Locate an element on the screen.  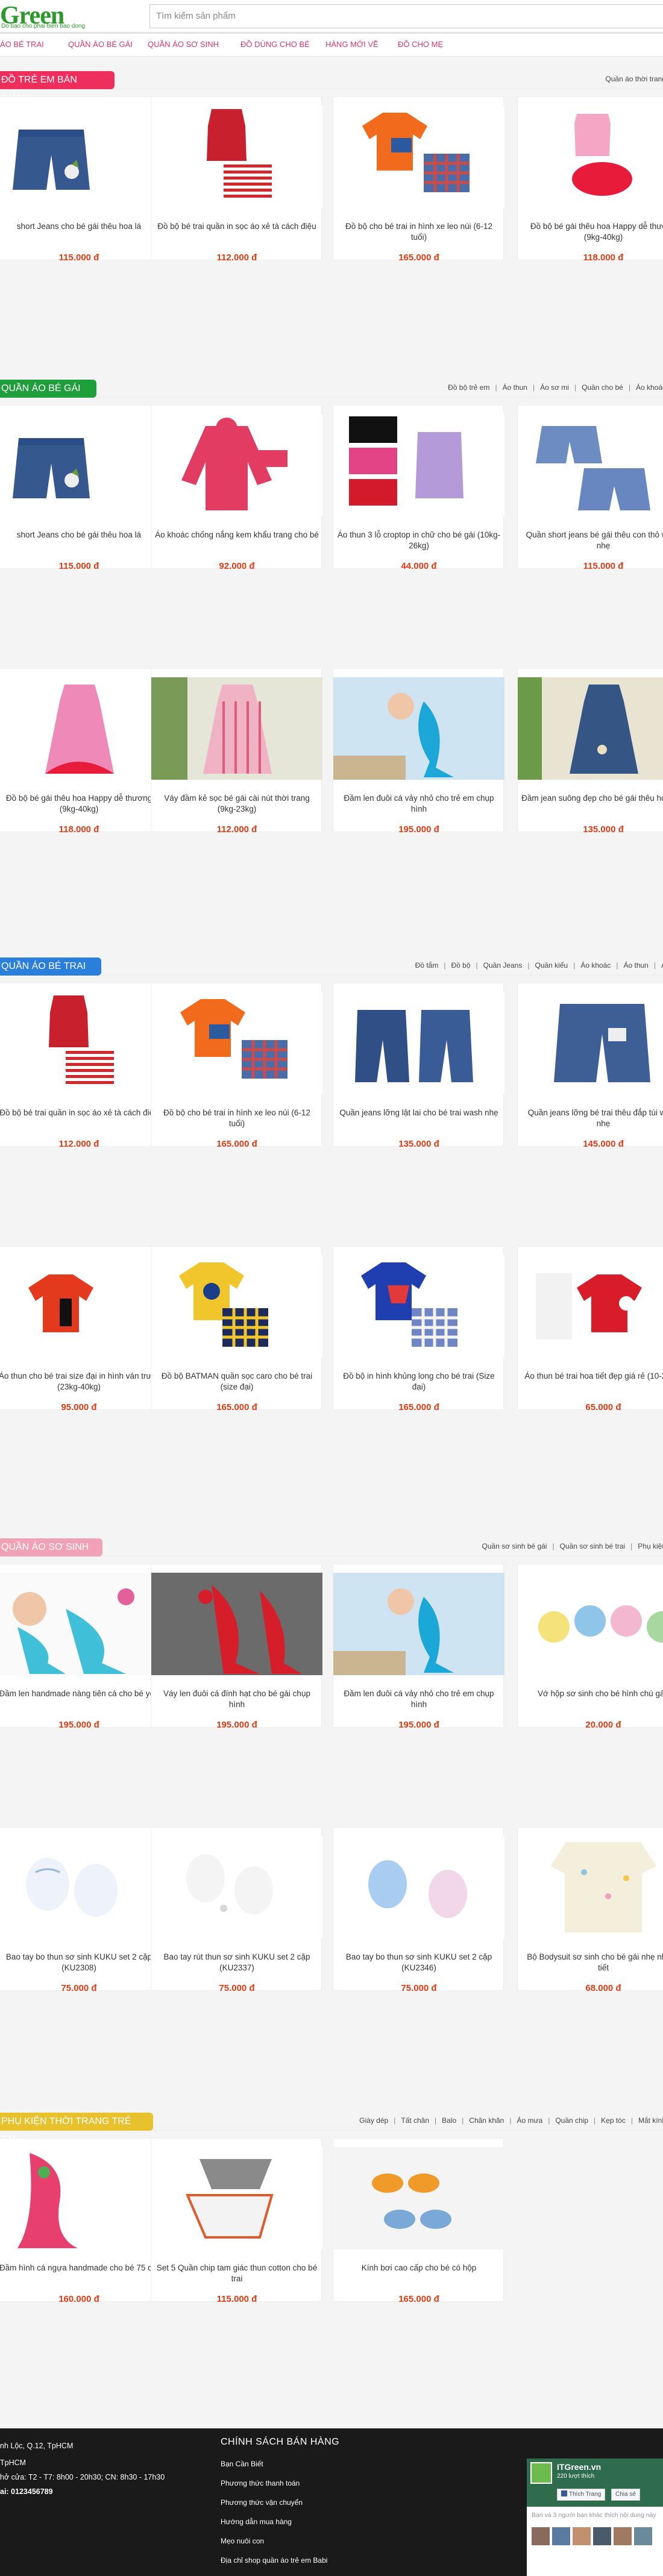
policy-link: Bạn Cần Biết is located at coordinates (242, 2464).